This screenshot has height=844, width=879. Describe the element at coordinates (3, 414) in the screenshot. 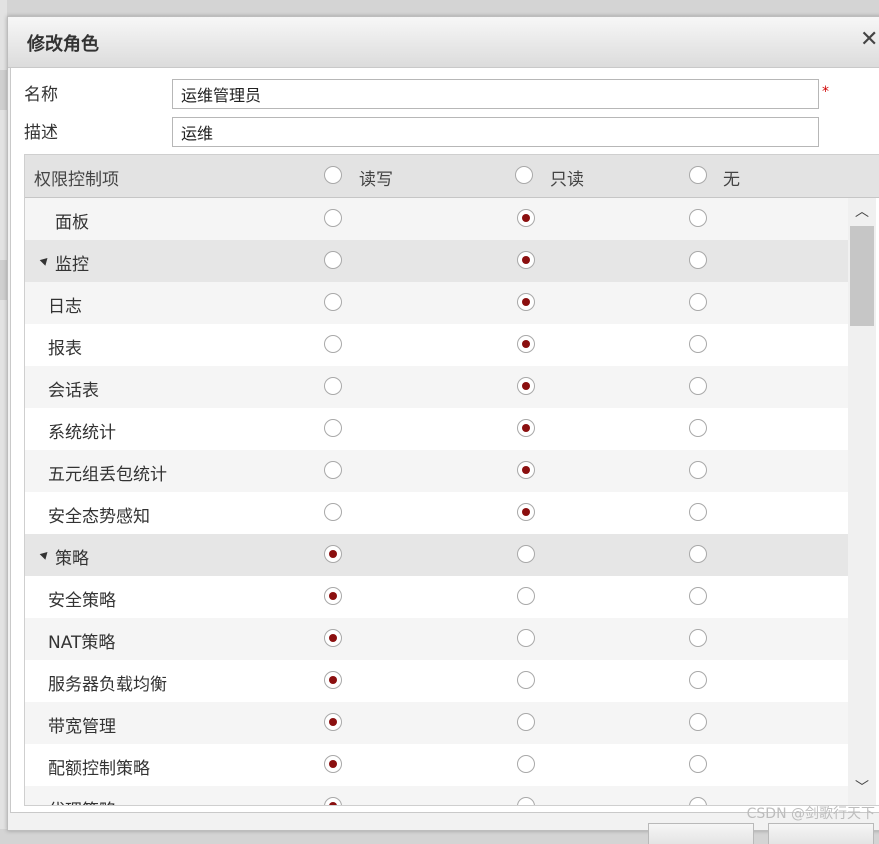

I see `background-strip` at that location.